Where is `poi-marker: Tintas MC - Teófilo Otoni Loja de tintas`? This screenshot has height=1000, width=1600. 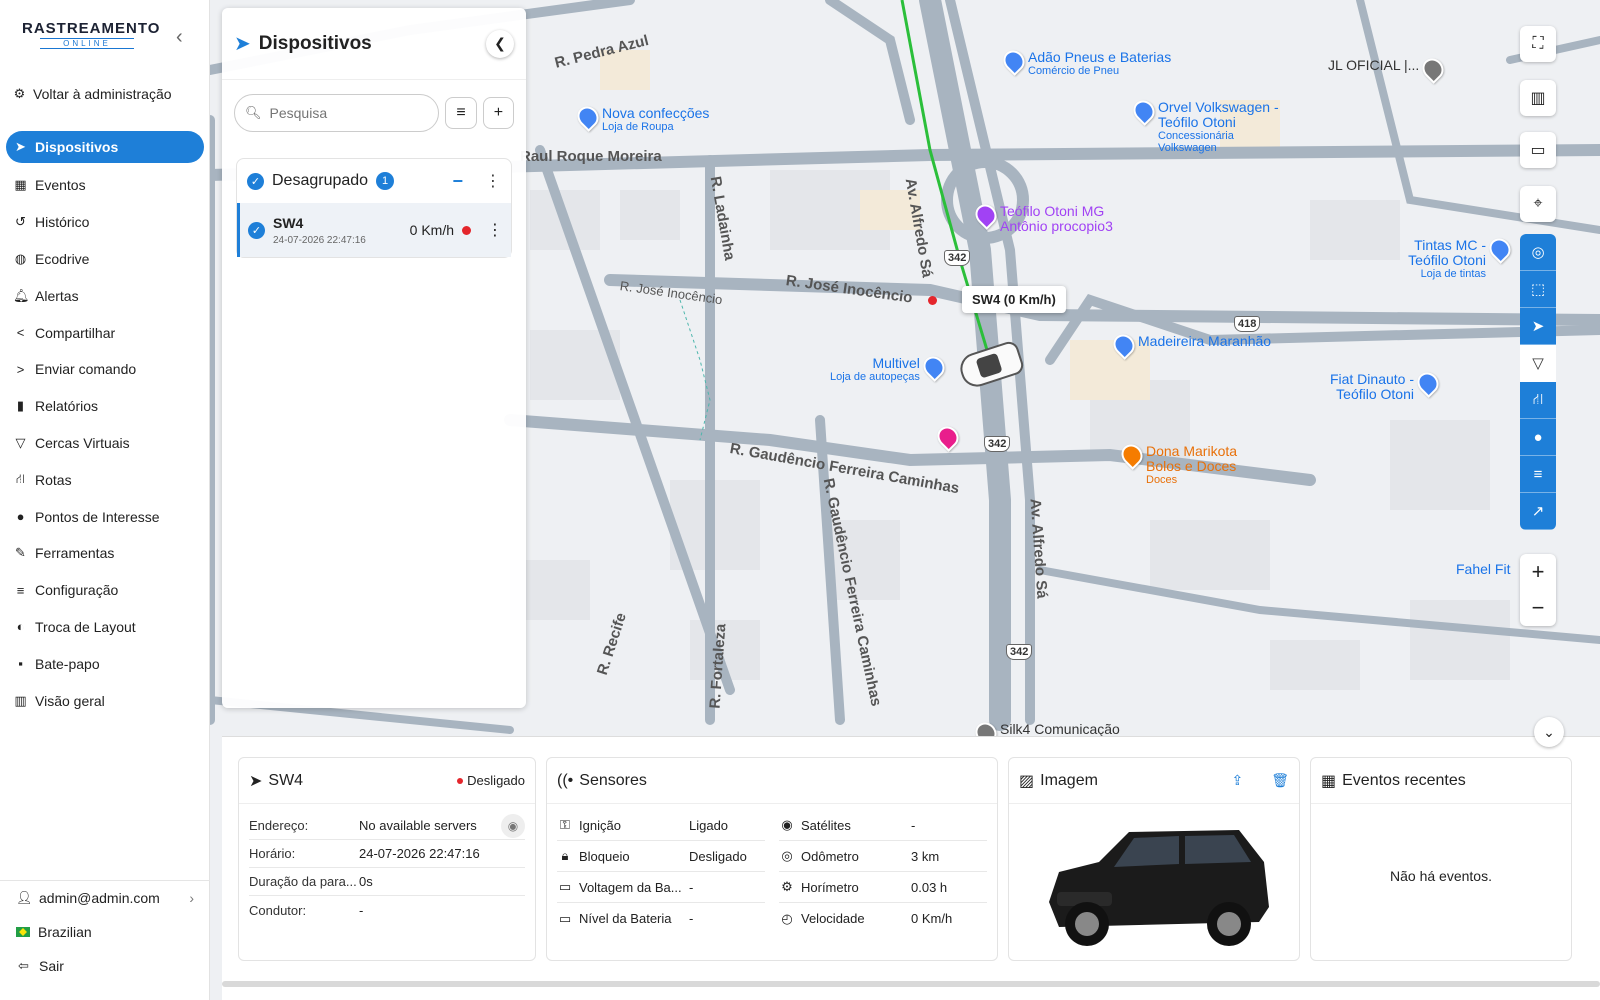 poi-marker: Tintas MC - Teófilo Otoni Loja de tintas is located at coordinates (1445, 257).